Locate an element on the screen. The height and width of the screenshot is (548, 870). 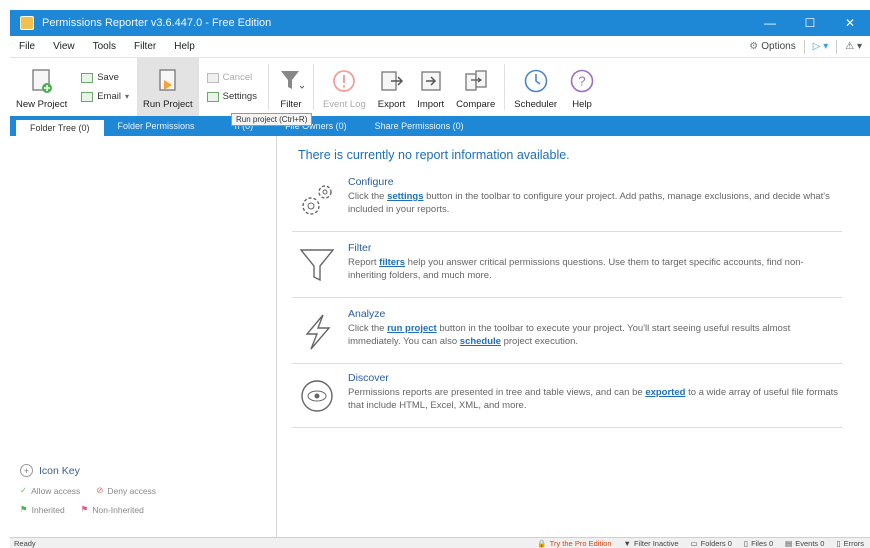
compare-icon is located at coordinates (476, 81).